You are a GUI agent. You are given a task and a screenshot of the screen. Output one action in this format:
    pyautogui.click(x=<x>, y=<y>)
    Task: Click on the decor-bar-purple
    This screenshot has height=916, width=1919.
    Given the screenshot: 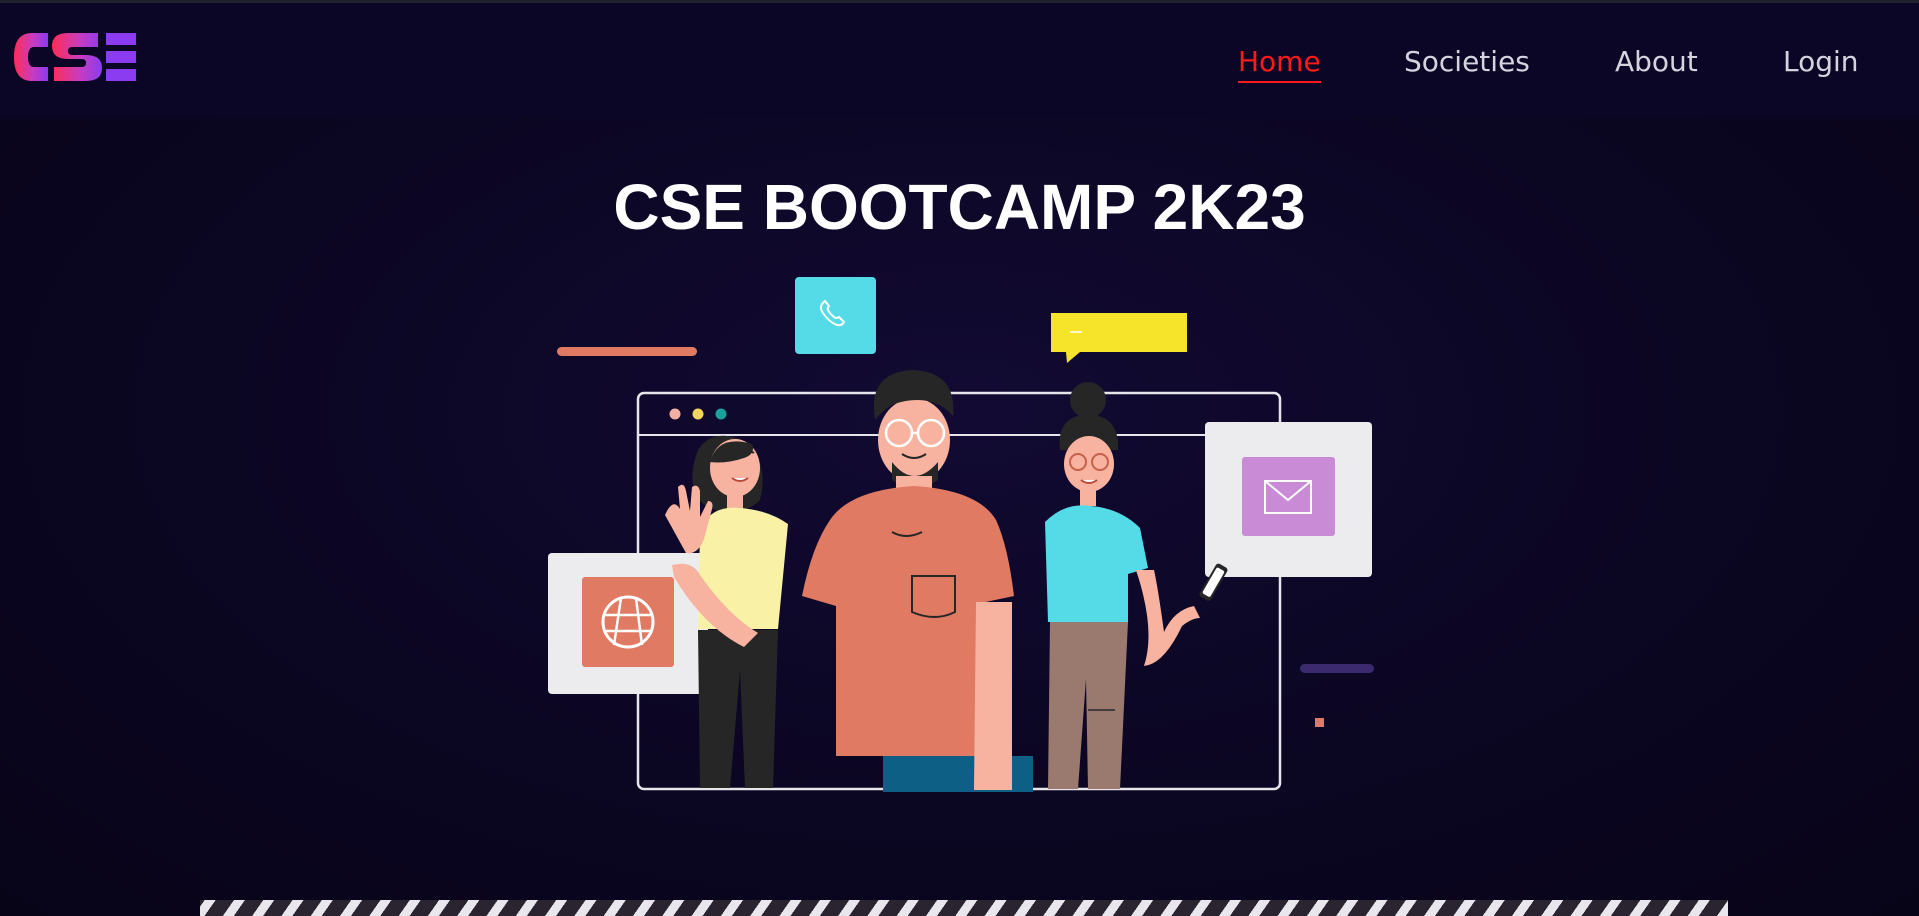 What is the action you would take?
    pyautogui.click(x=1337, y=668)
    